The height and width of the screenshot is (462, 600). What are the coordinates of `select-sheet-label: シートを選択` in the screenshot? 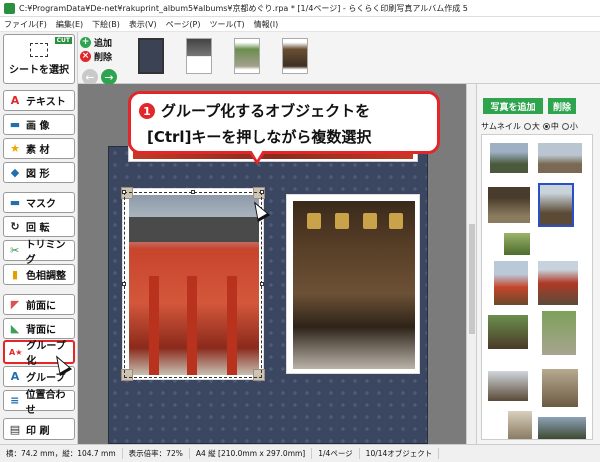 It's located at (39, 70).